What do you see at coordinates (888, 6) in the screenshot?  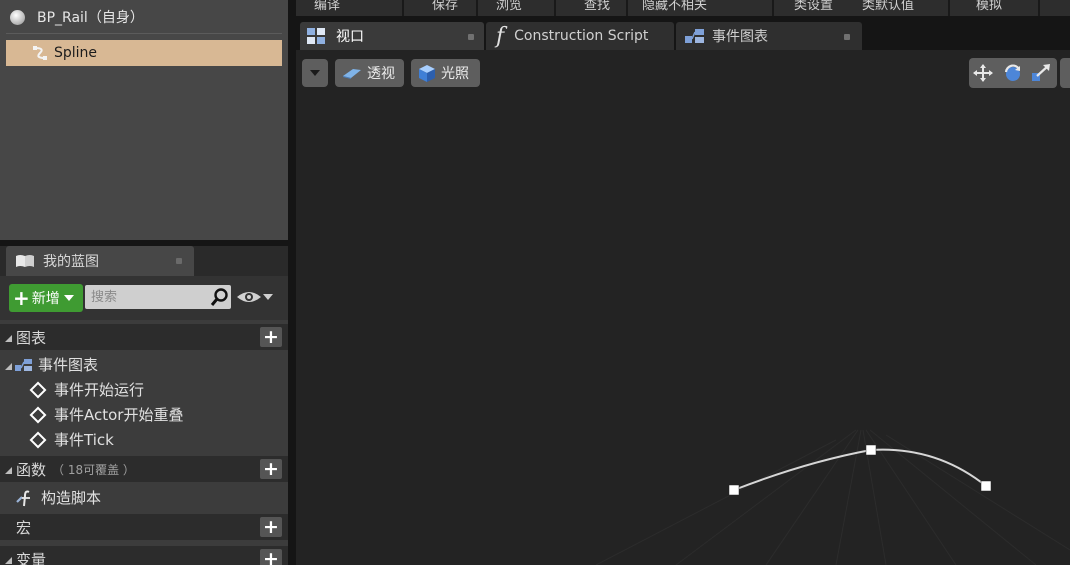 I see `class-defaults-button: 类默认值` at bounding box center [888, 6].